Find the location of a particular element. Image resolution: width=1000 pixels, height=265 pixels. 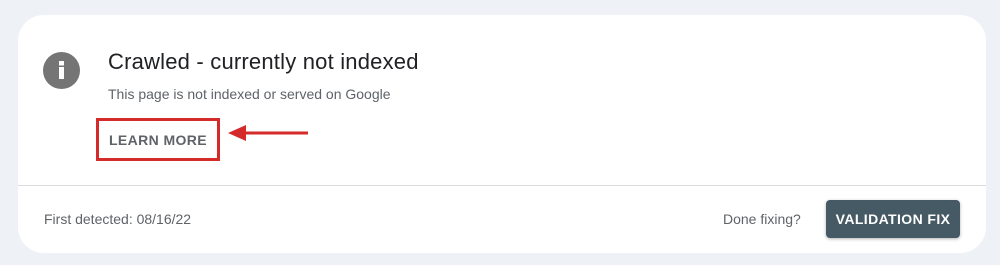

learn-more-highlight-box: LEARN MORE is located at coordinates (158, 139).